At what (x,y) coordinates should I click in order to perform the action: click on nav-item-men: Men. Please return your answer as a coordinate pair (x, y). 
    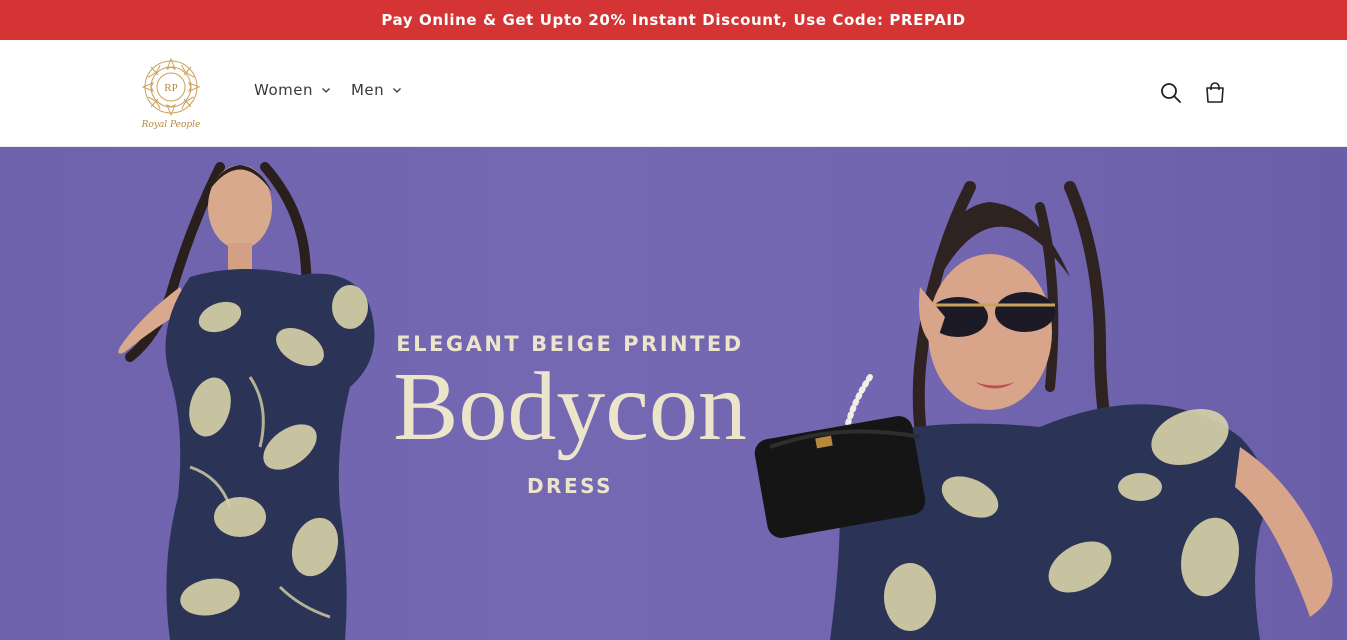
    Looking at the image, I should click on (376, 90).